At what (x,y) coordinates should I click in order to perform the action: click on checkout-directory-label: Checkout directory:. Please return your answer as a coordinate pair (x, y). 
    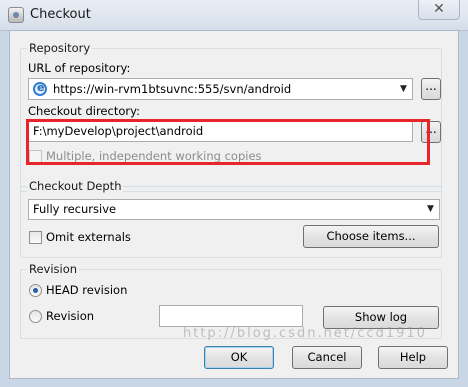
    Looking at the image, I should click on (84, 111).